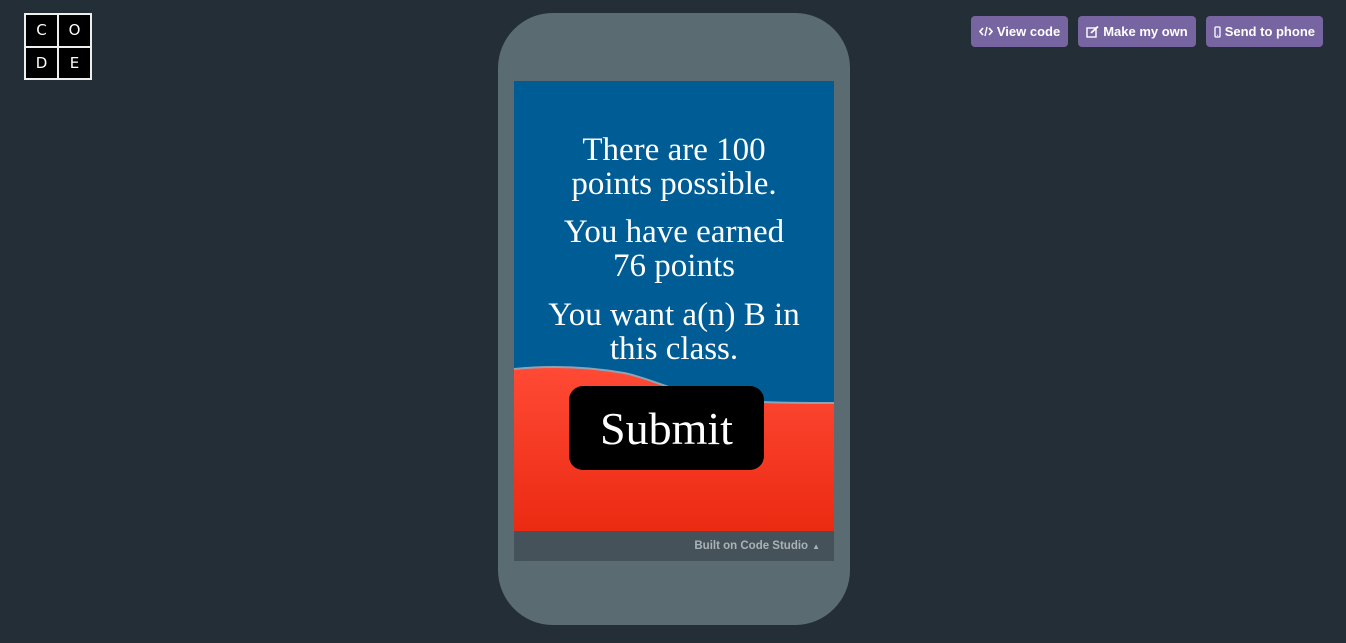  Describe the element at coordinates (674, 184) in the screenshot. I see `points-possible-line-2: points possible.` at that location.